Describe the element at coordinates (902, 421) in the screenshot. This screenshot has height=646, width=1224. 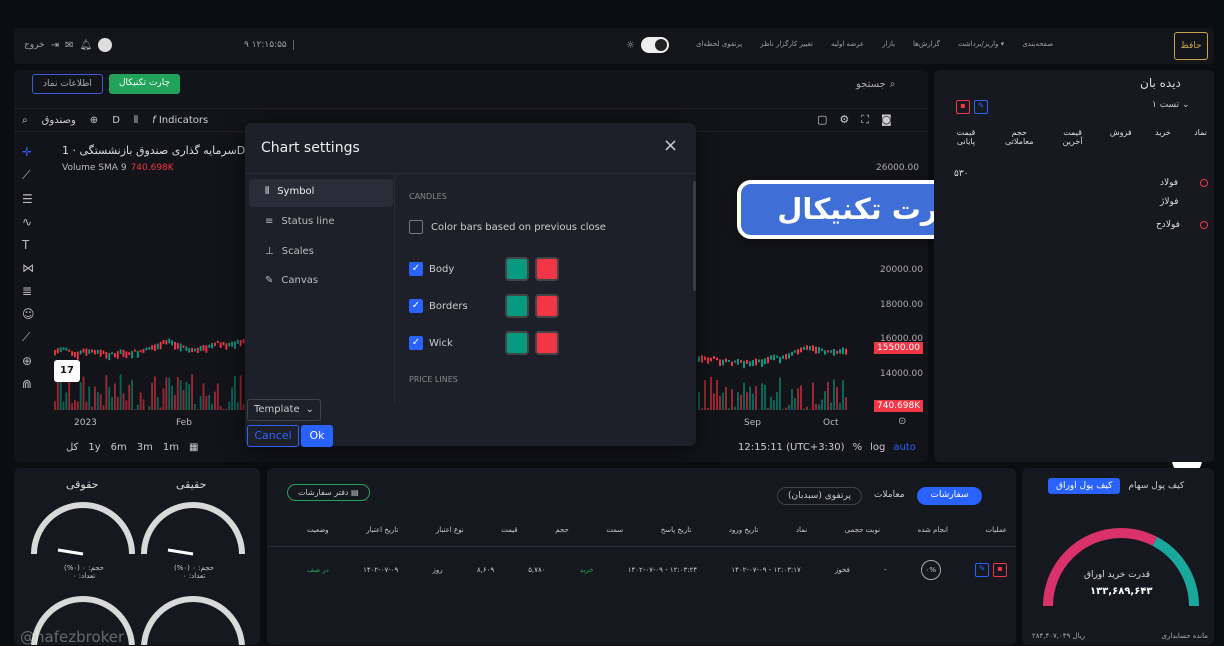
I see `goto-date-icon: ⊙` at that location.